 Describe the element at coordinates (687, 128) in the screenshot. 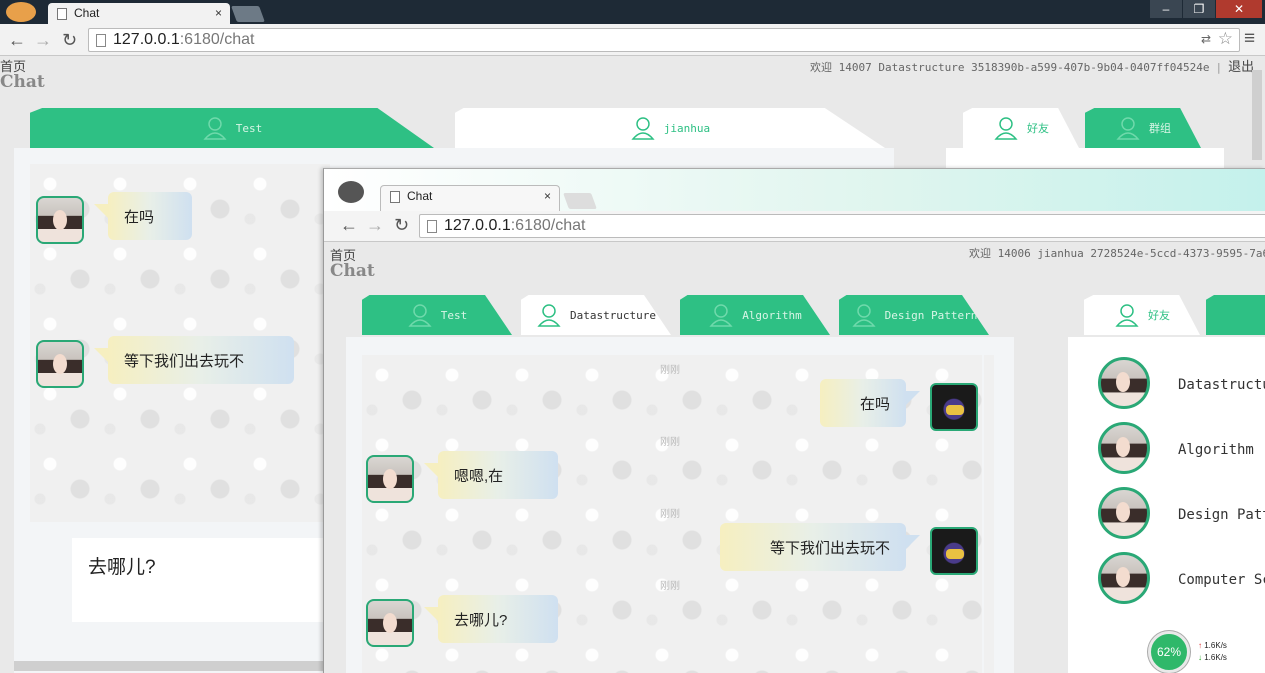

I see `tab-label: jianhua` at that location.